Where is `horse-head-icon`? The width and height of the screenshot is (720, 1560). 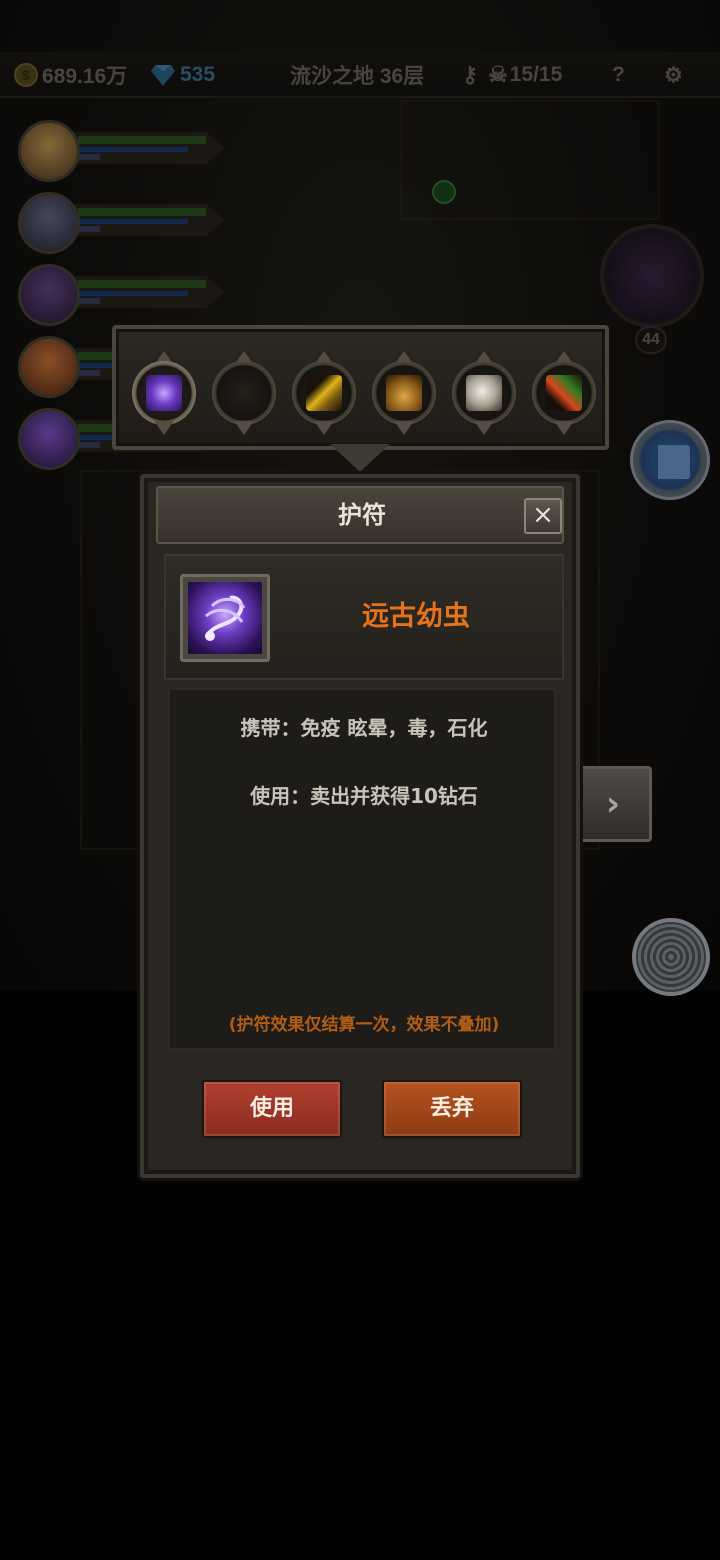
horse-head-icon is located at coordinates (484, 393).